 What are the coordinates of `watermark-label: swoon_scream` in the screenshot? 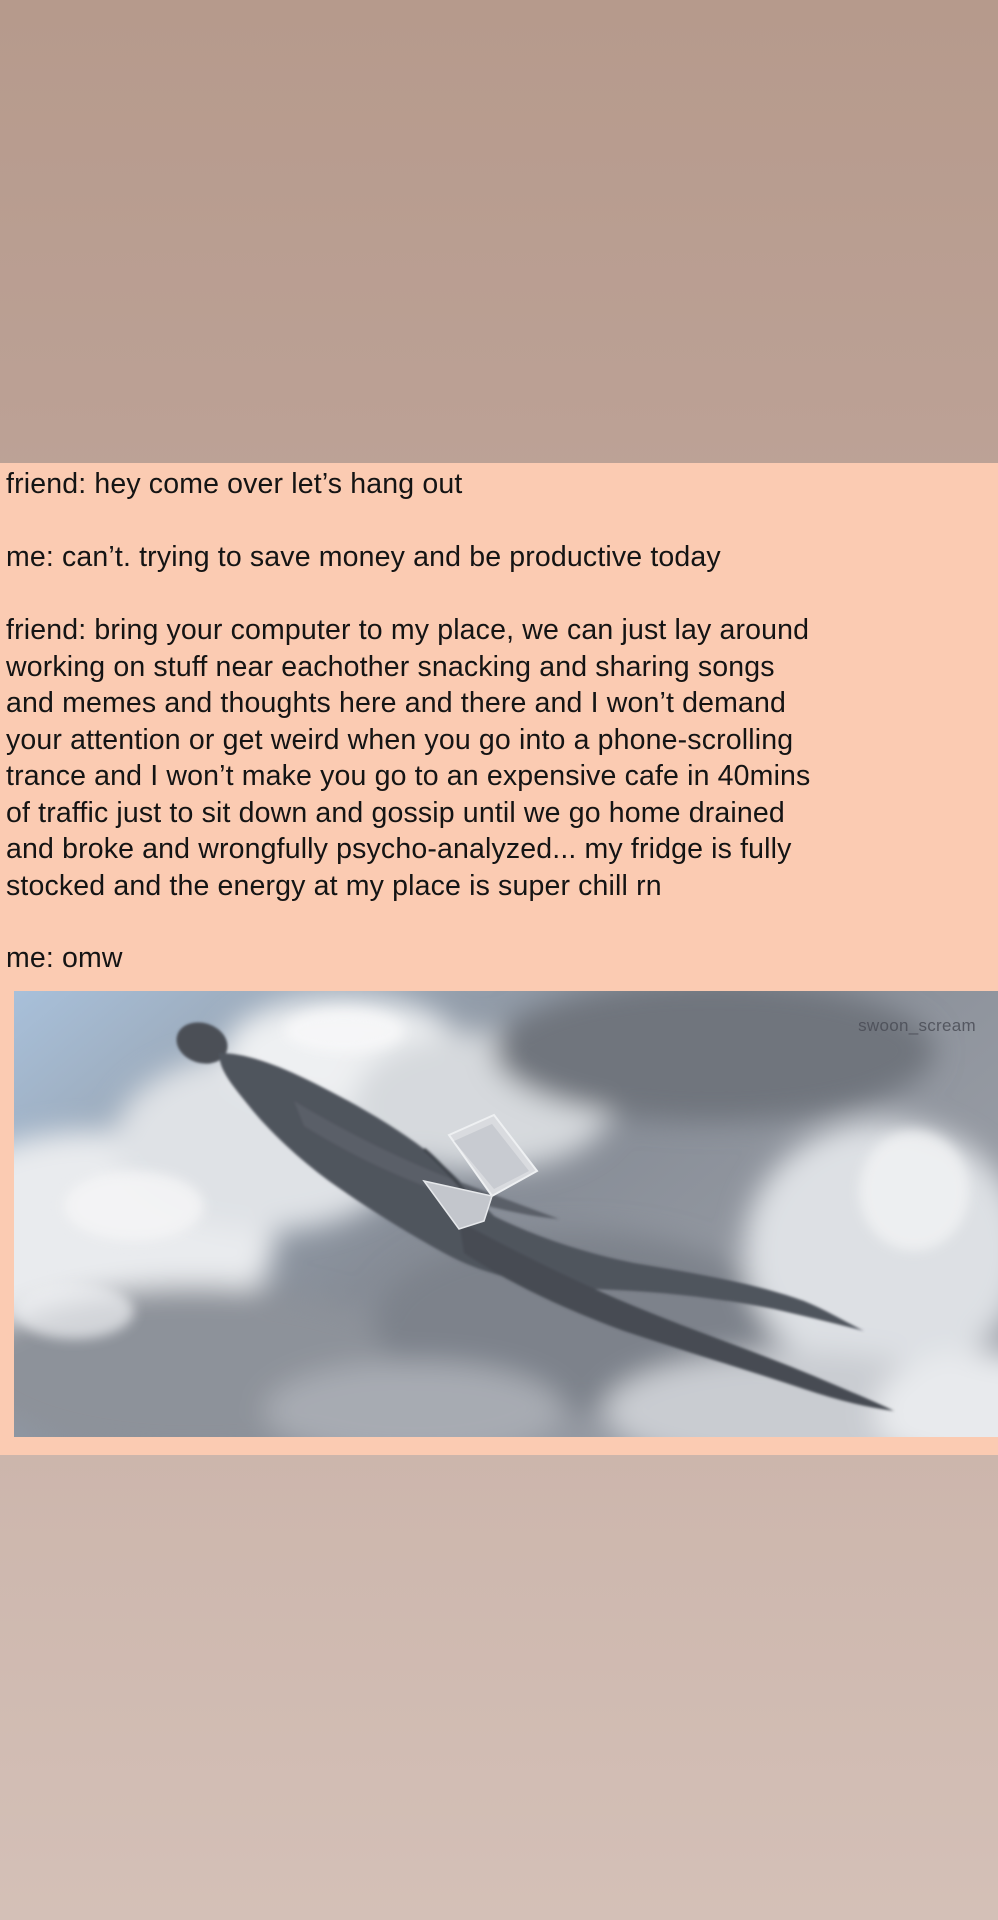 It's located at (917, 1025).